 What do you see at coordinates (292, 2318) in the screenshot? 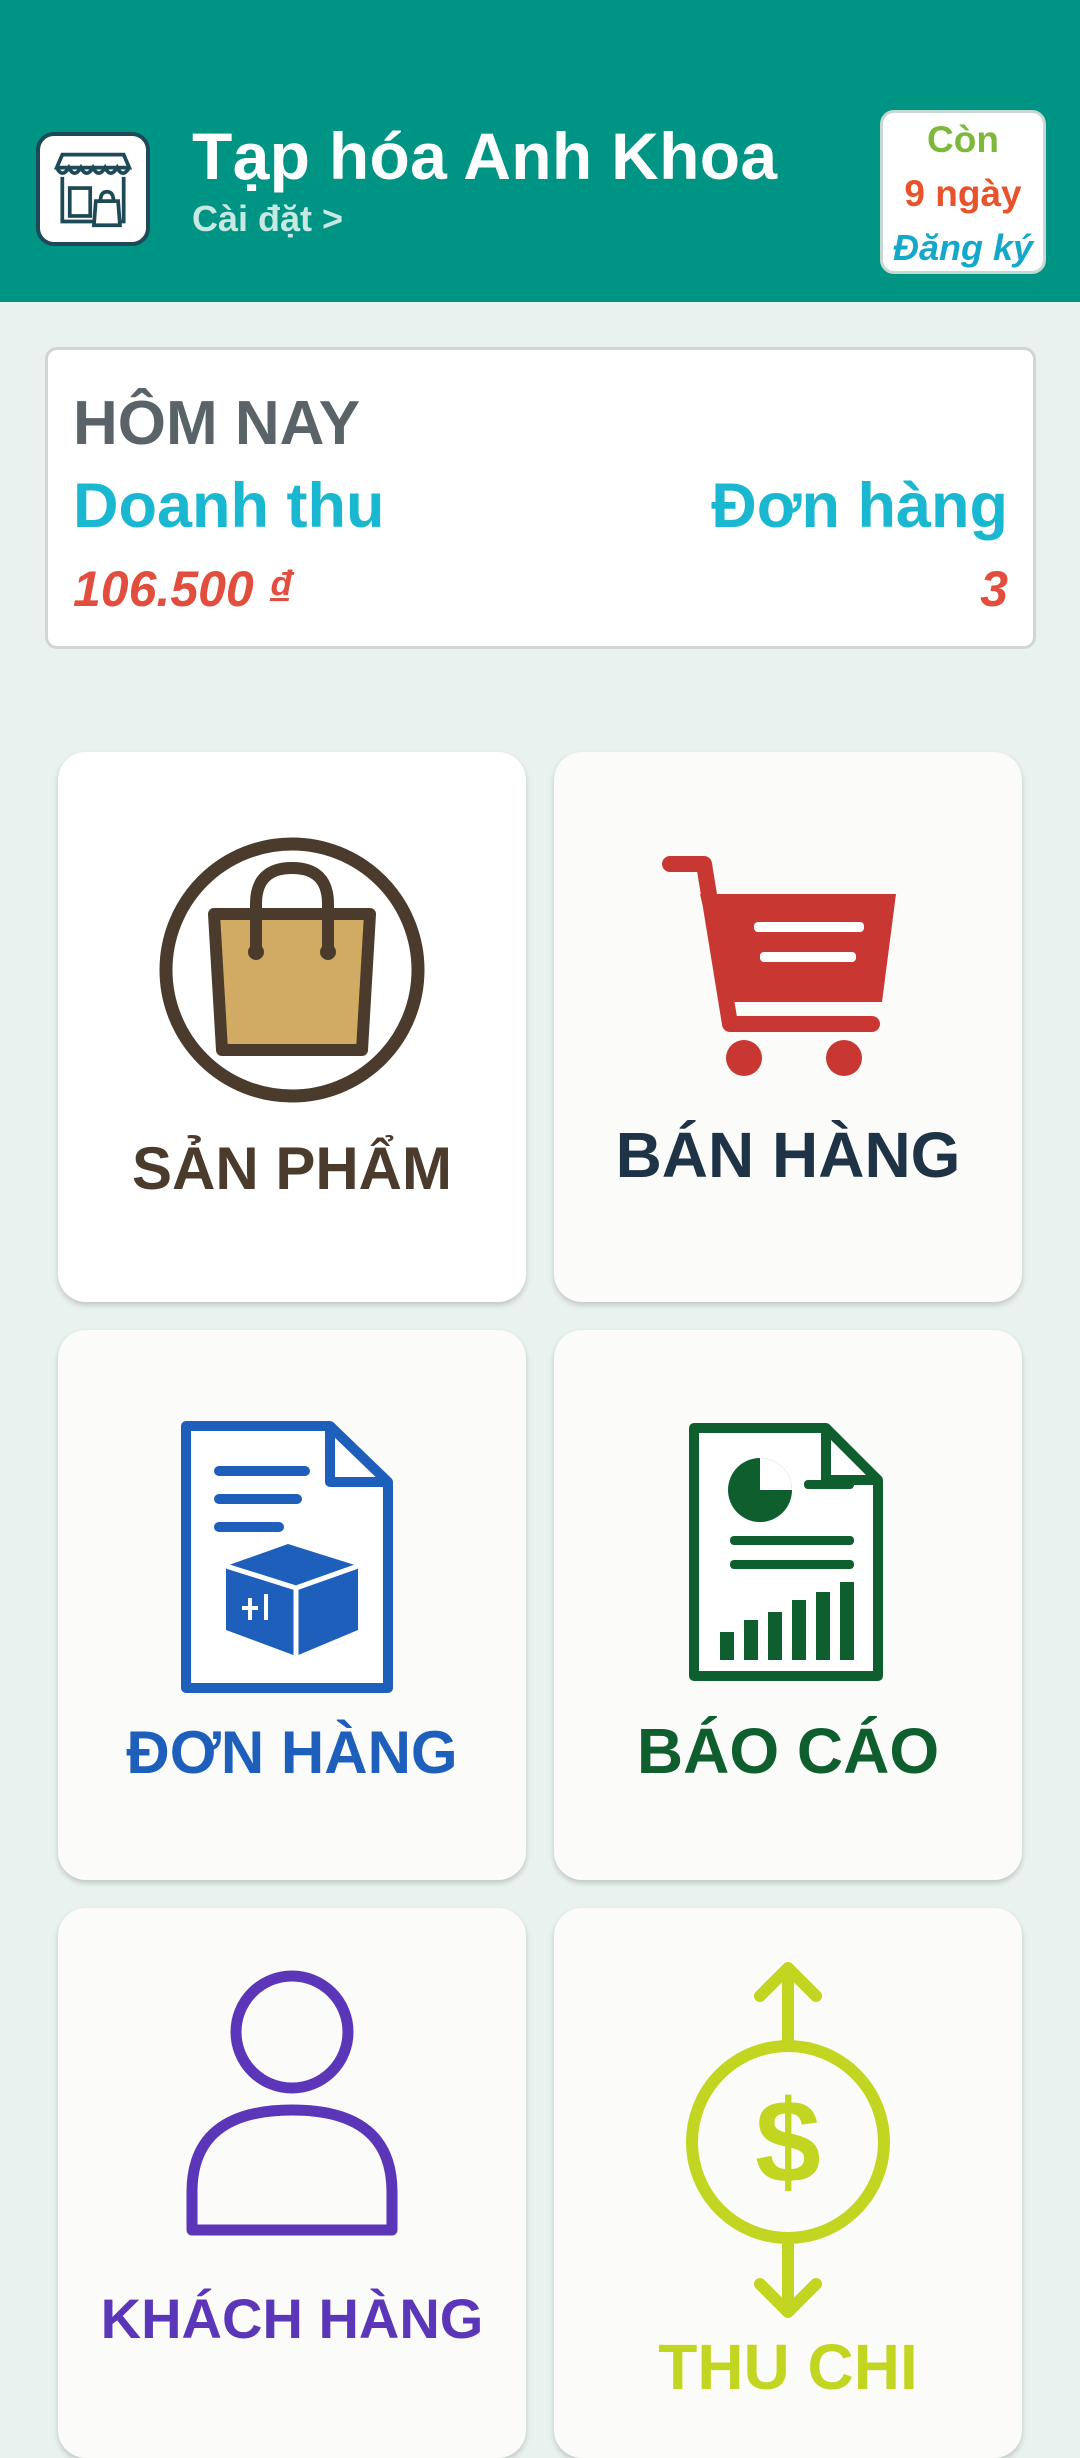
I see `tile-customers-label: KHÁCH HÀNG` at bounding box center [292, 2318].